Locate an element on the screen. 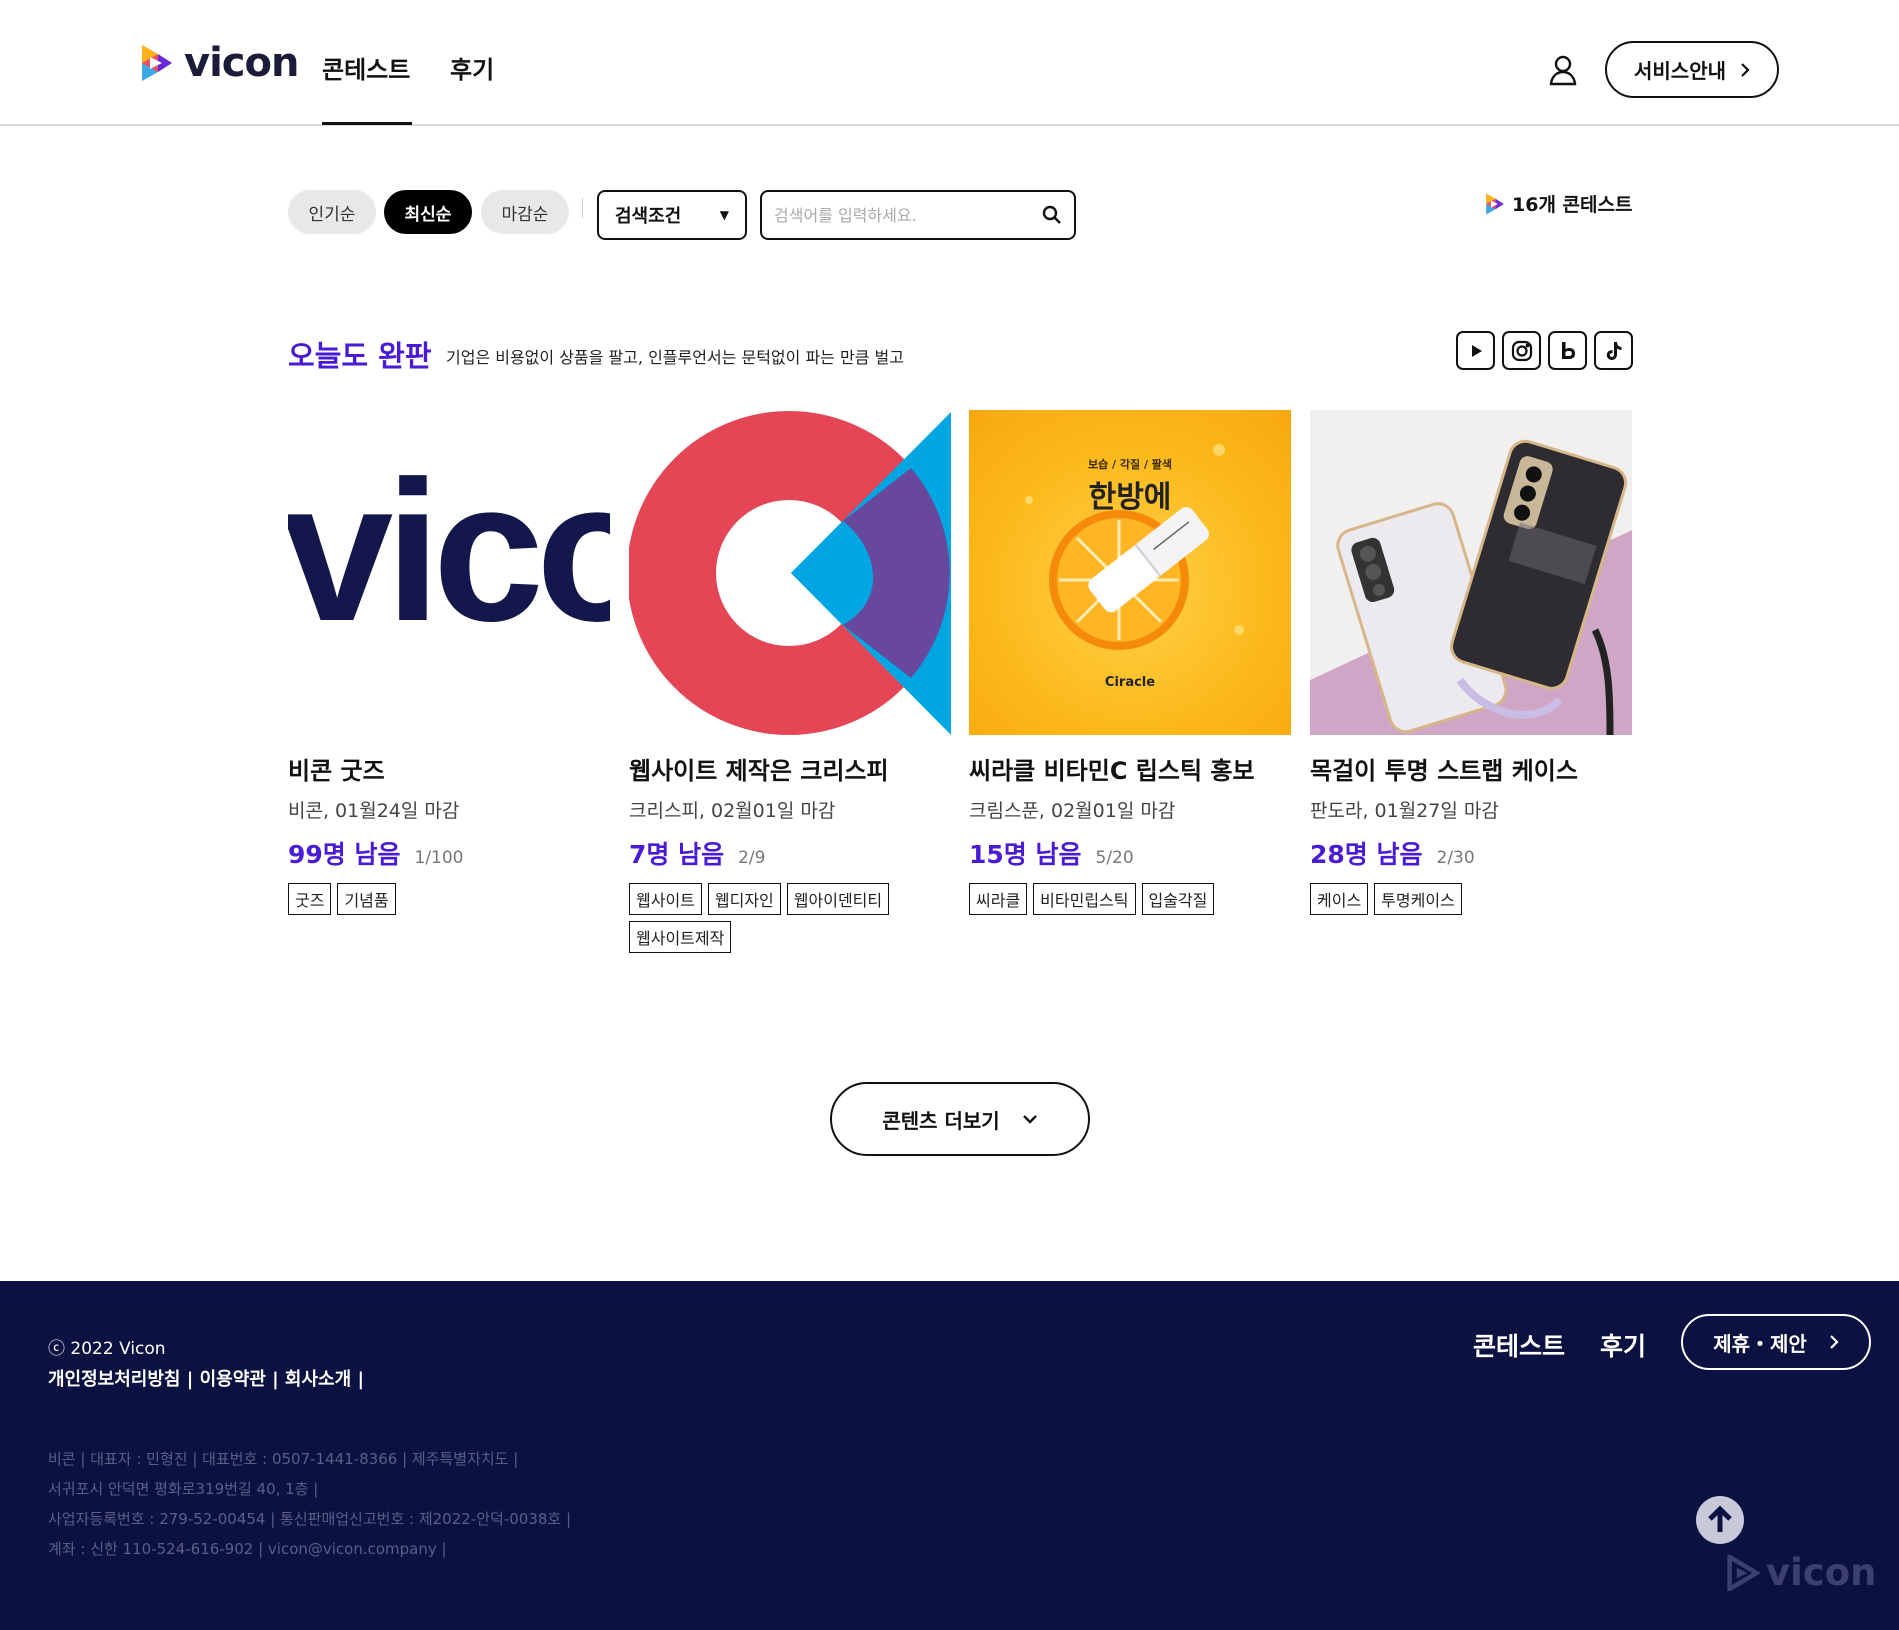 This screenshot has width=1899, height=1630. tag: 웹사이트제작 is located at coordinates (680, 937).